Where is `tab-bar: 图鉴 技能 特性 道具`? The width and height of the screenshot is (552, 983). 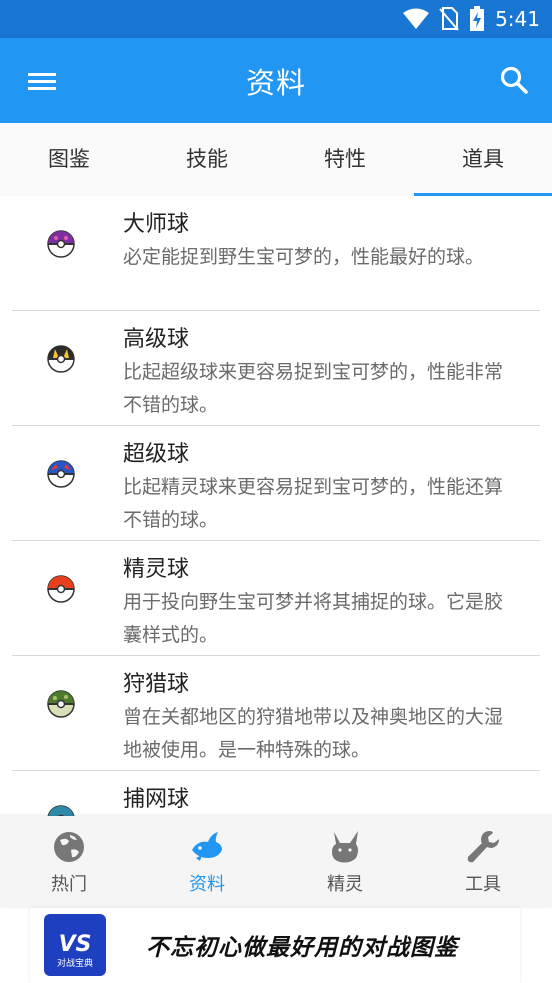
tab-bar: 图鉴 技能 特性 道具 is located at coordinates (276, 159).